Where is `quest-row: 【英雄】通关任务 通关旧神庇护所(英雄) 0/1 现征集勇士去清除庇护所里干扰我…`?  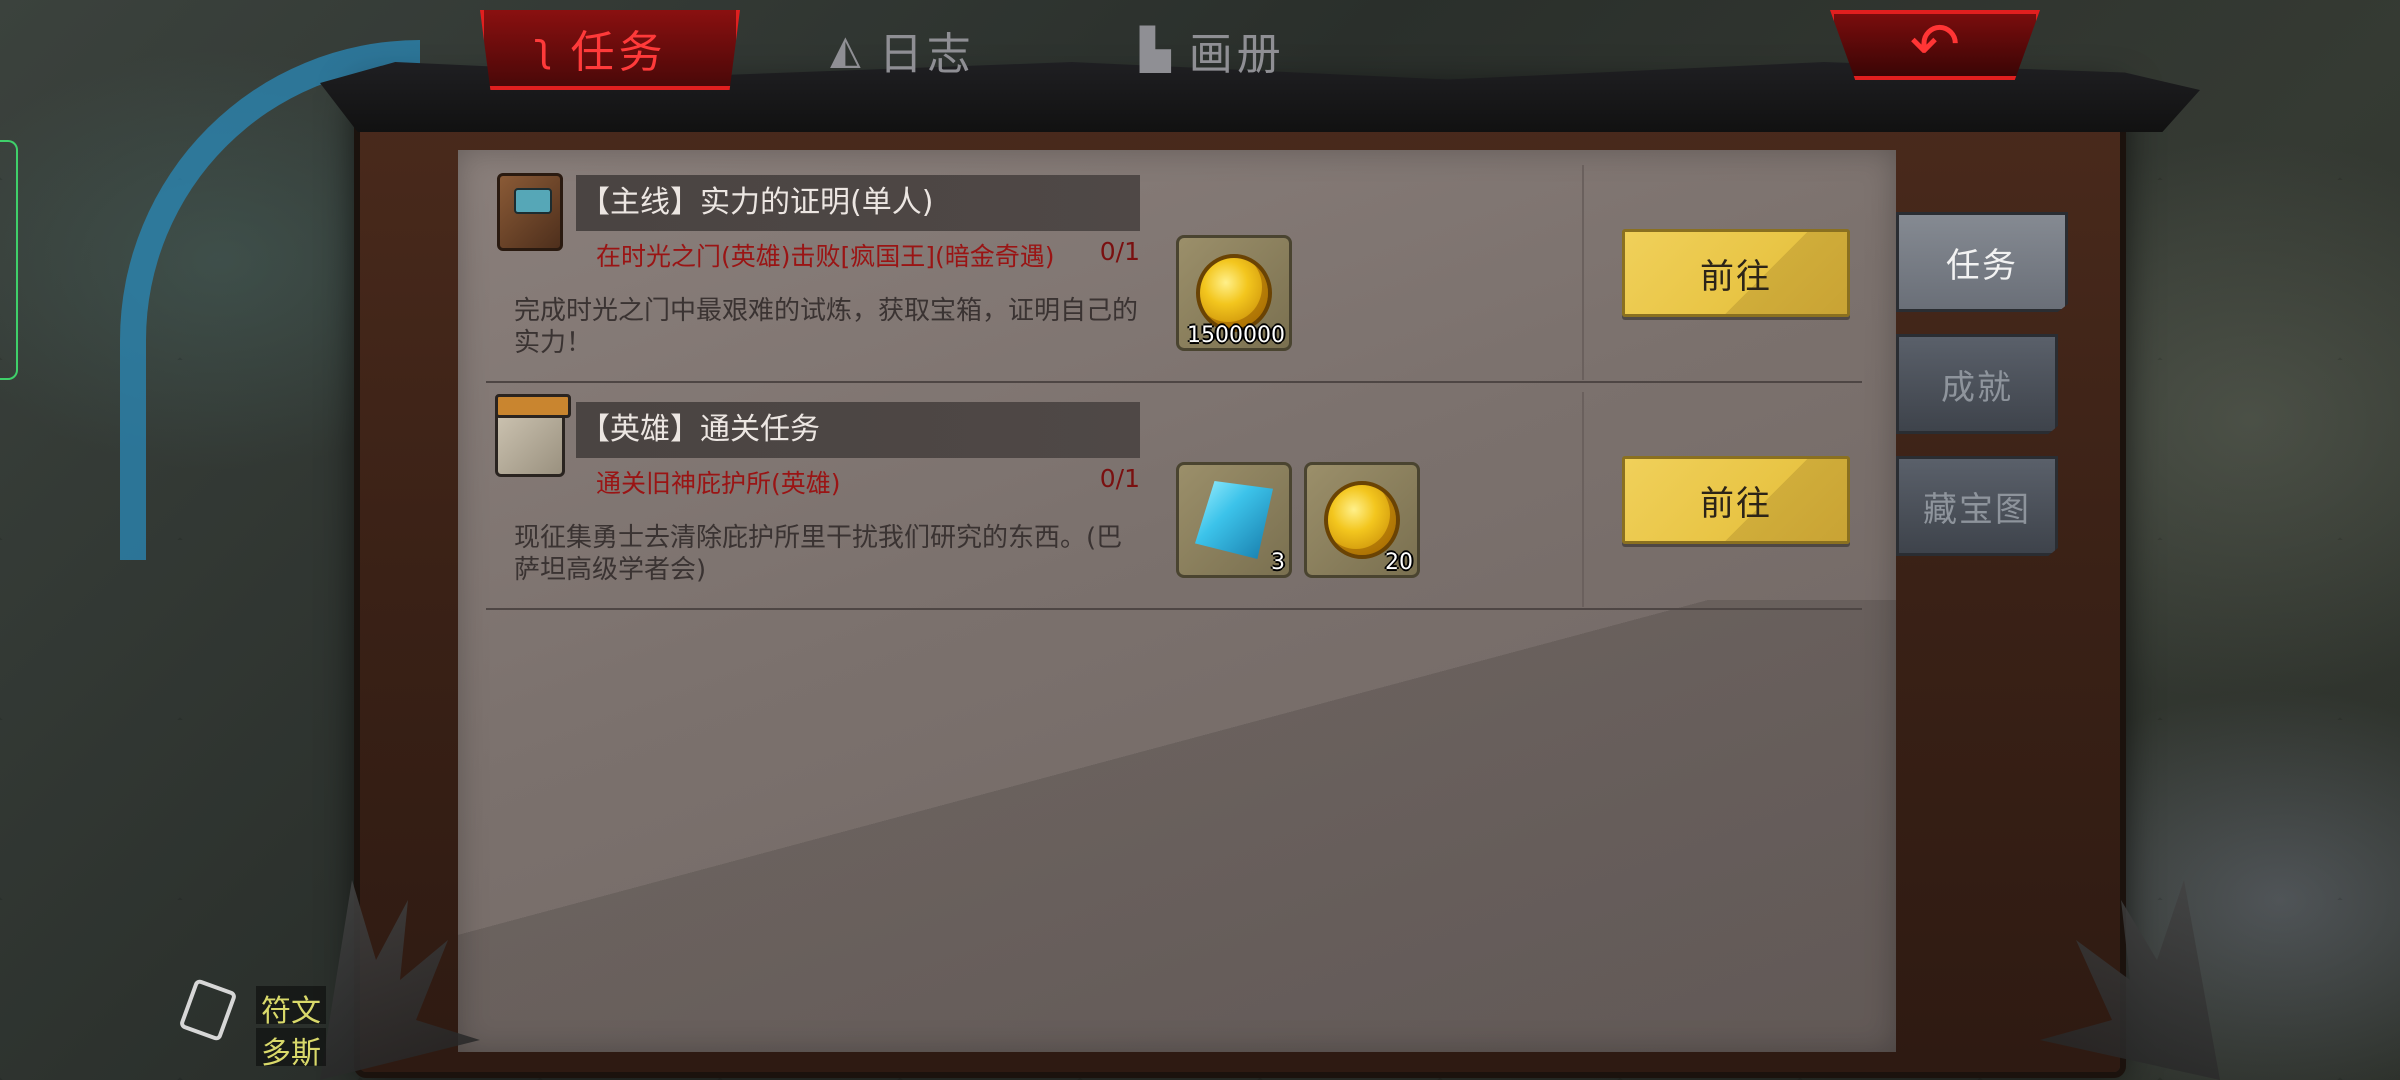
quest-row: 【英雄】通关任务 通关旧神庇护所(英雄) 0/1 现征集勇士去清除庇护所里干扰我… is located at coordinates (1174, 501).